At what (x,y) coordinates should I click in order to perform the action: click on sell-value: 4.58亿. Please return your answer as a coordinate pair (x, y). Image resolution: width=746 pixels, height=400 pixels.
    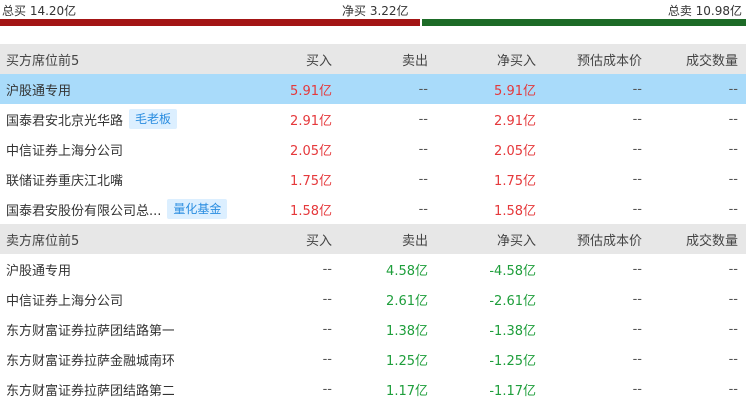
    Looking at the image, I should click on (407, 271).